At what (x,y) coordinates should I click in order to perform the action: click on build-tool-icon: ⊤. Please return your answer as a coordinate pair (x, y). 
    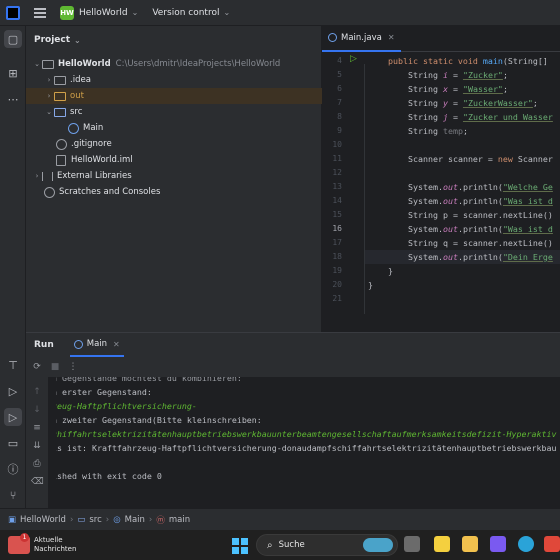
    Looking at the image, I should click on (13, 365).